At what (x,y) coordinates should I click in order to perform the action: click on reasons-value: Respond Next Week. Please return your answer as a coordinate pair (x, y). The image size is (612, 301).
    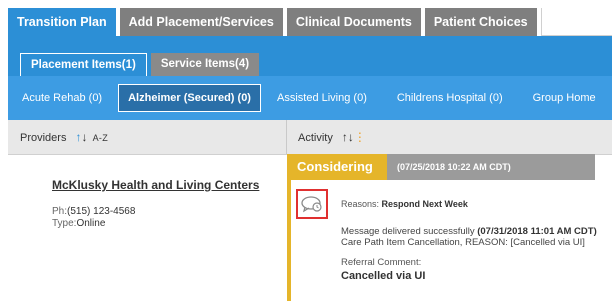
    Looking at the image, I should click on (424, 204).